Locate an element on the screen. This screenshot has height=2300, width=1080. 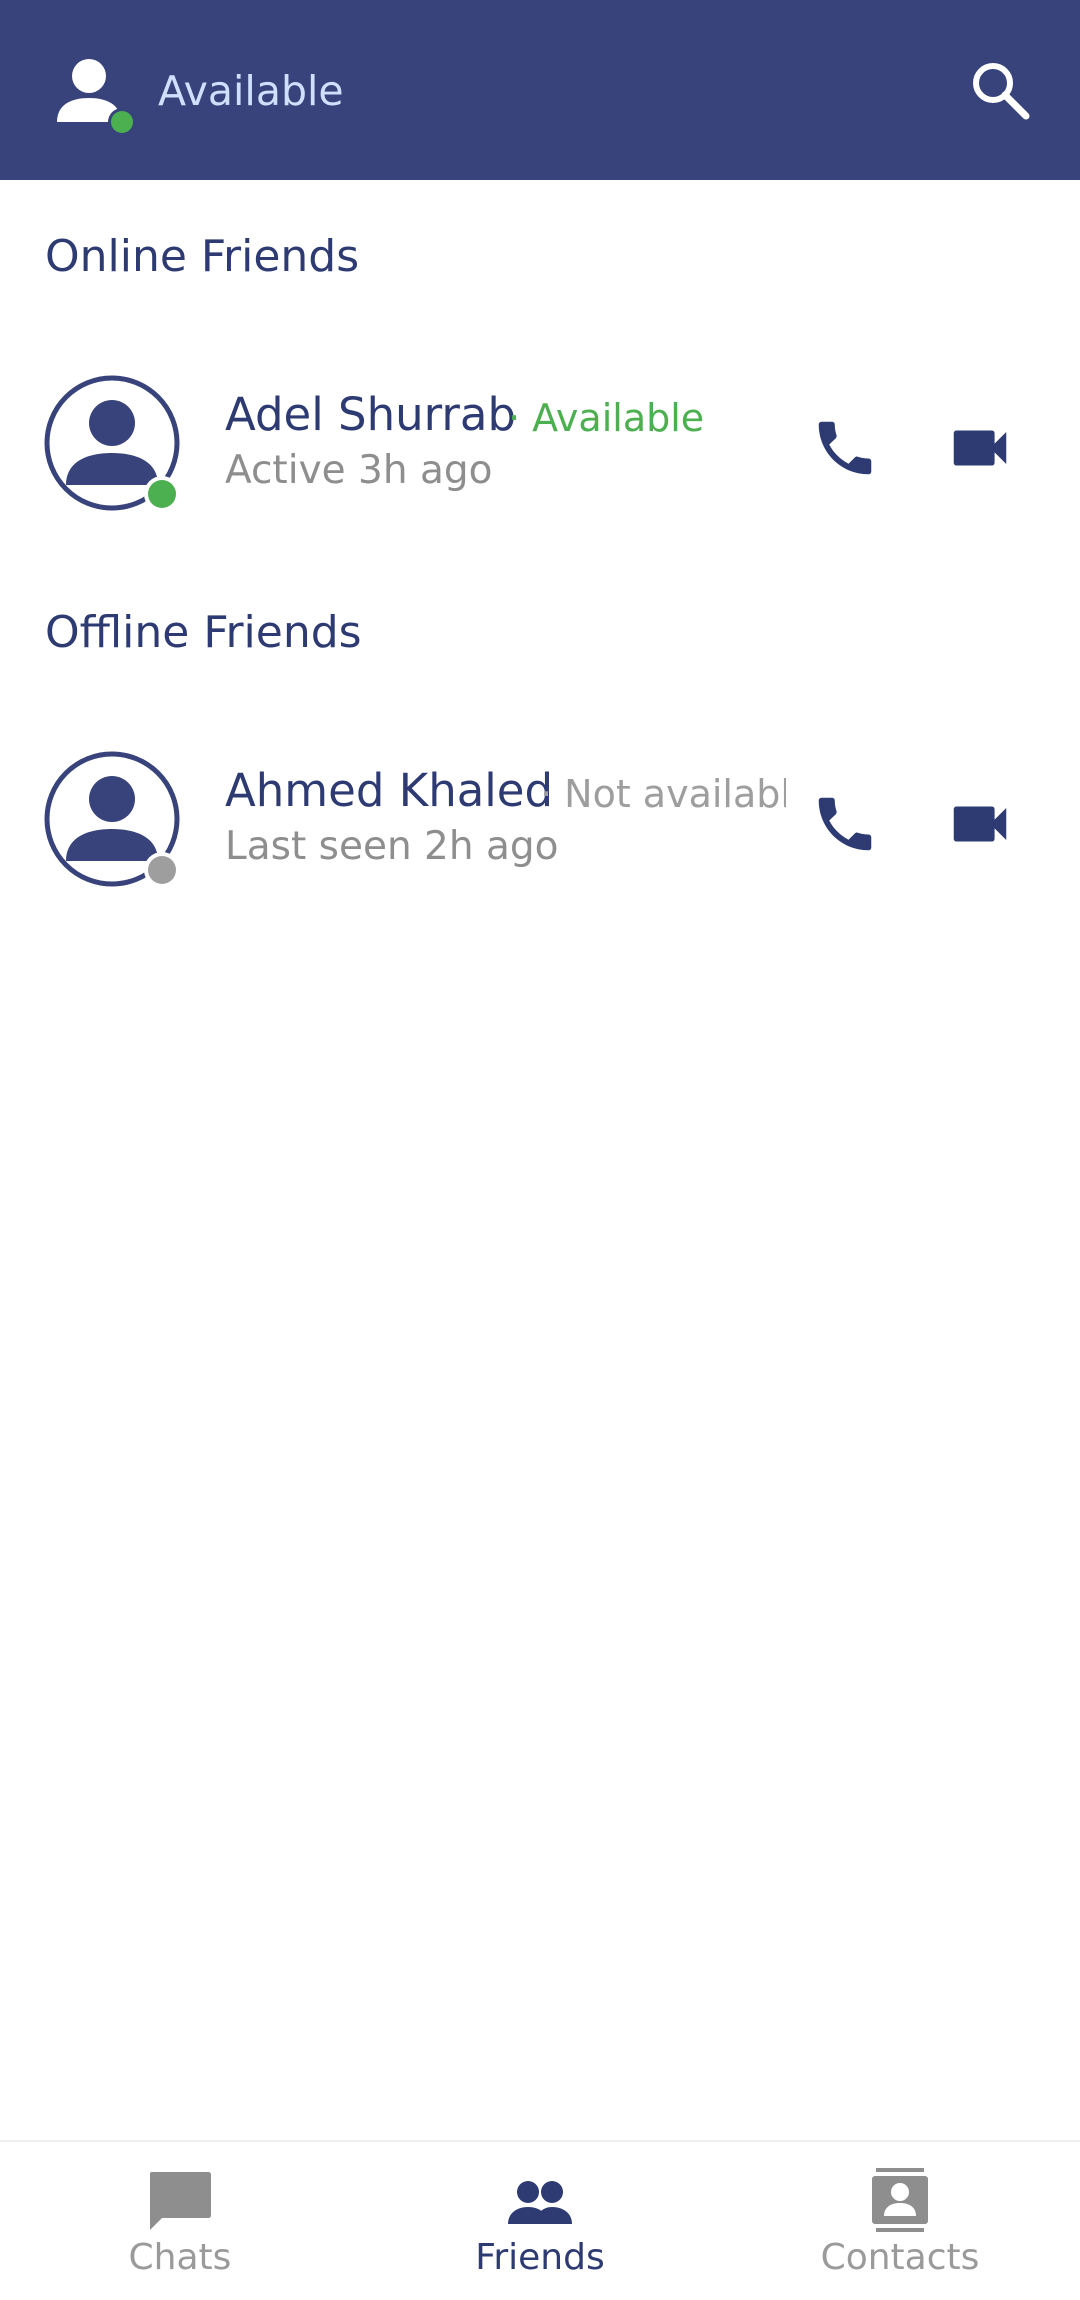
nav-item-contacts: Contacts is located at coordinates (900, 2221).